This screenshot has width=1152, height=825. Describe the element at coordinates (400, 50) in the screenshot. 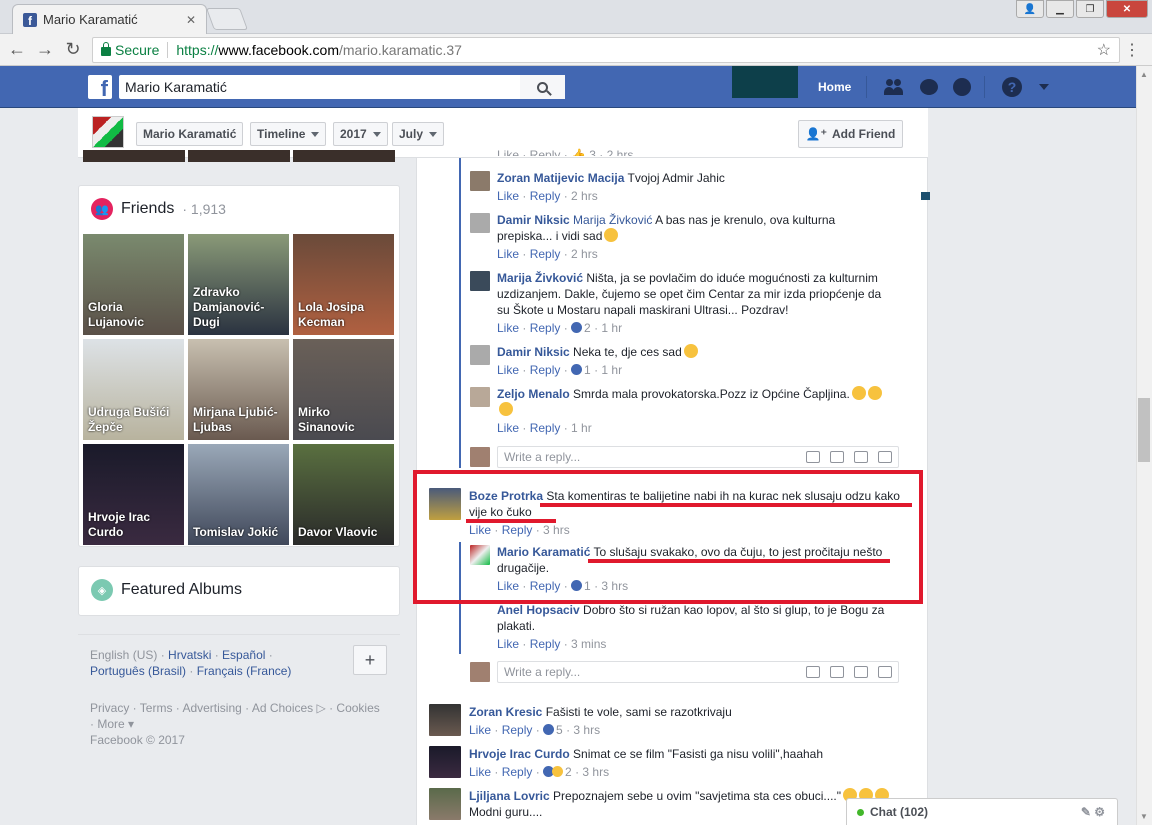

I see `url-path: /mario.karamatic.37` at that location.